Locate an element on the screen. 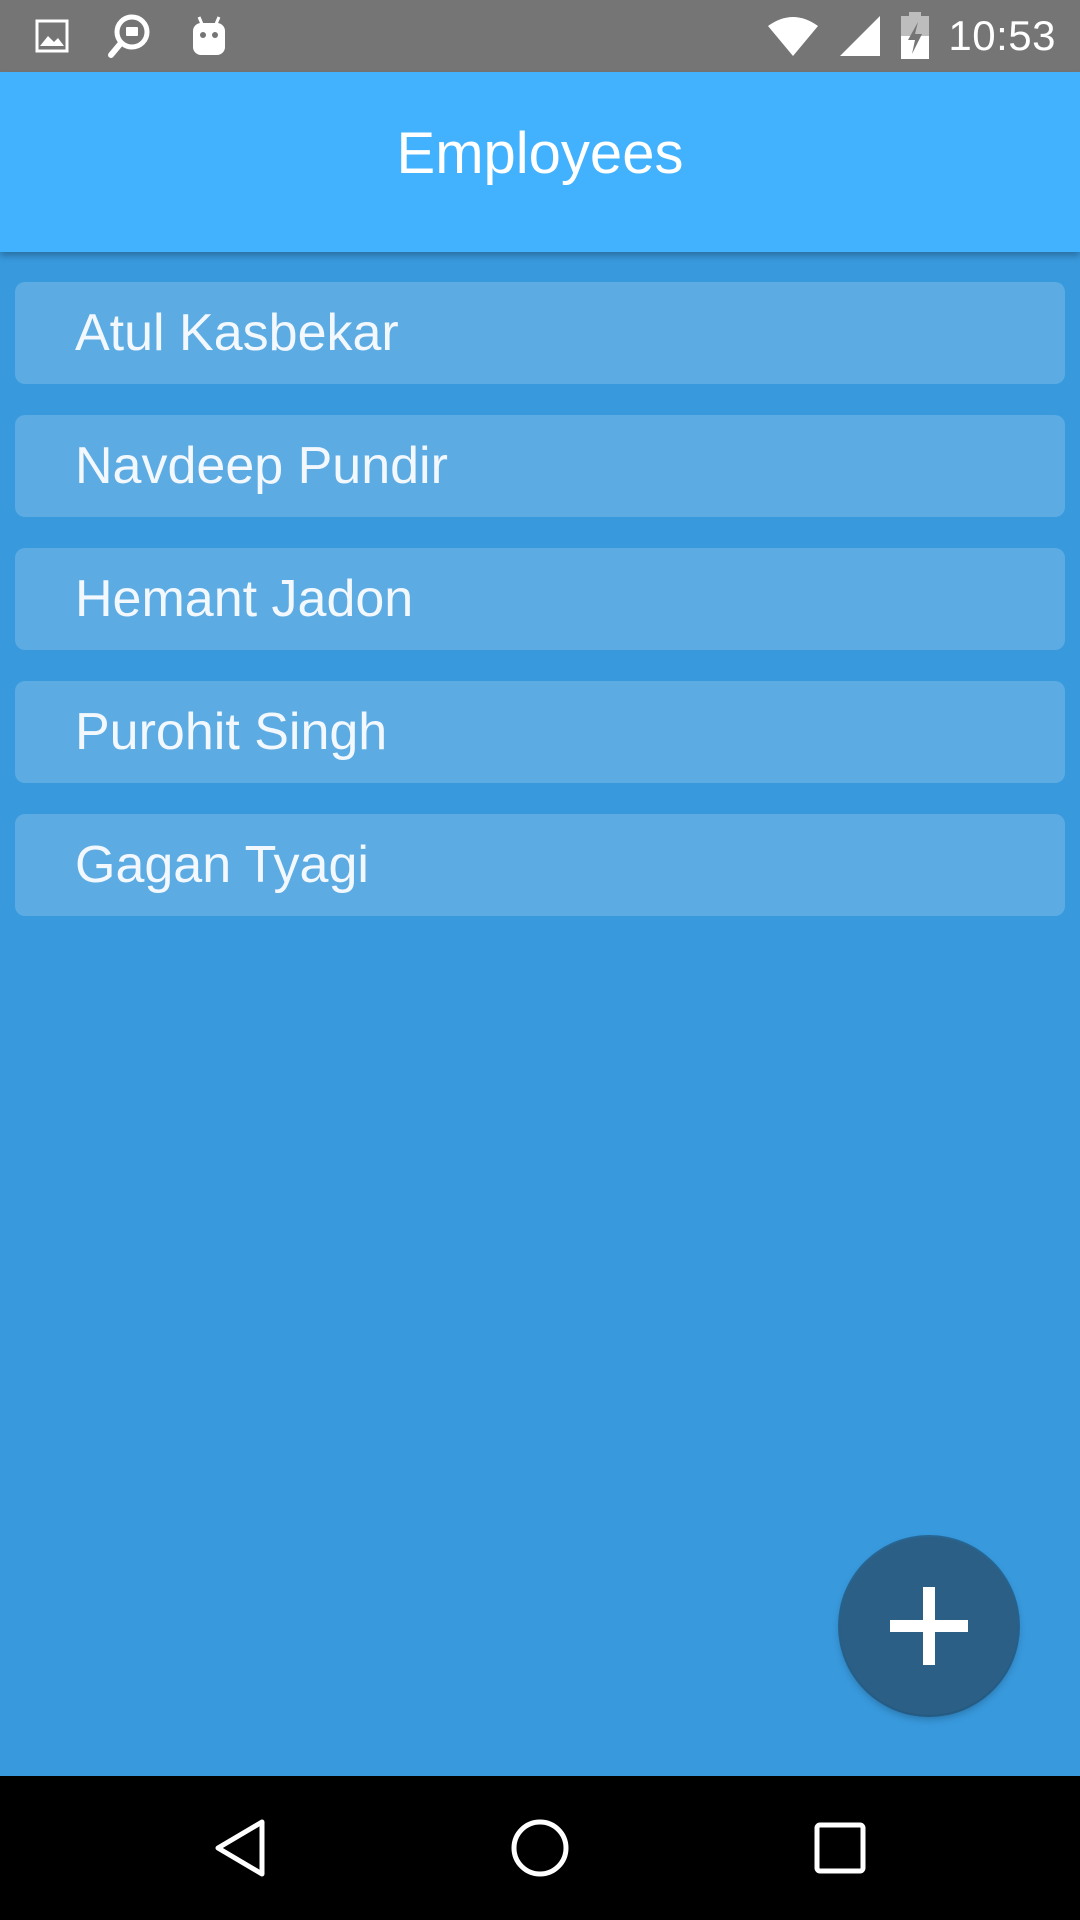 The width and height of the screenshot is (1080, 1920). list-item: Hemant Jadon is located at coordinates (540, 599).